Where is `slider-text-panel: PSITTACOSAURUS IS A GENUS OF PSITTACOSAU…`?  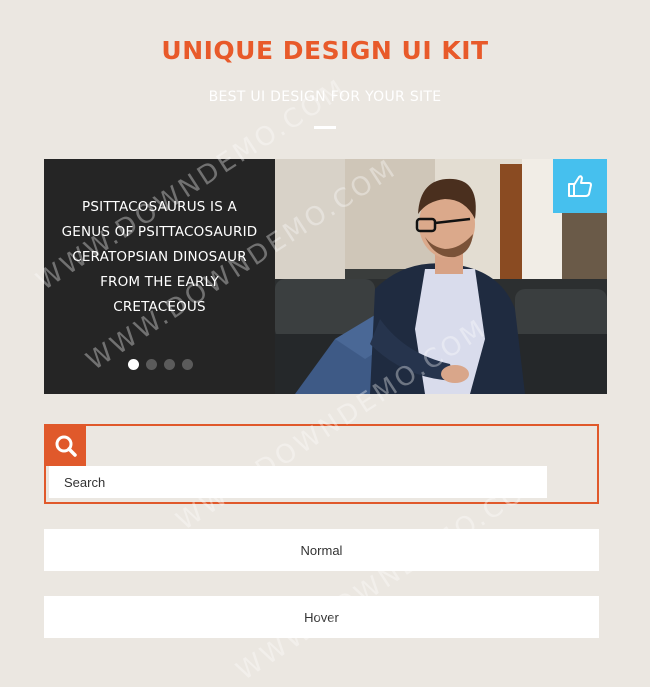
slider-text-panel: PSITTACOSAURUS IS A GENUS OF PSITTACOSAU… is located at coordinates (159, 276).